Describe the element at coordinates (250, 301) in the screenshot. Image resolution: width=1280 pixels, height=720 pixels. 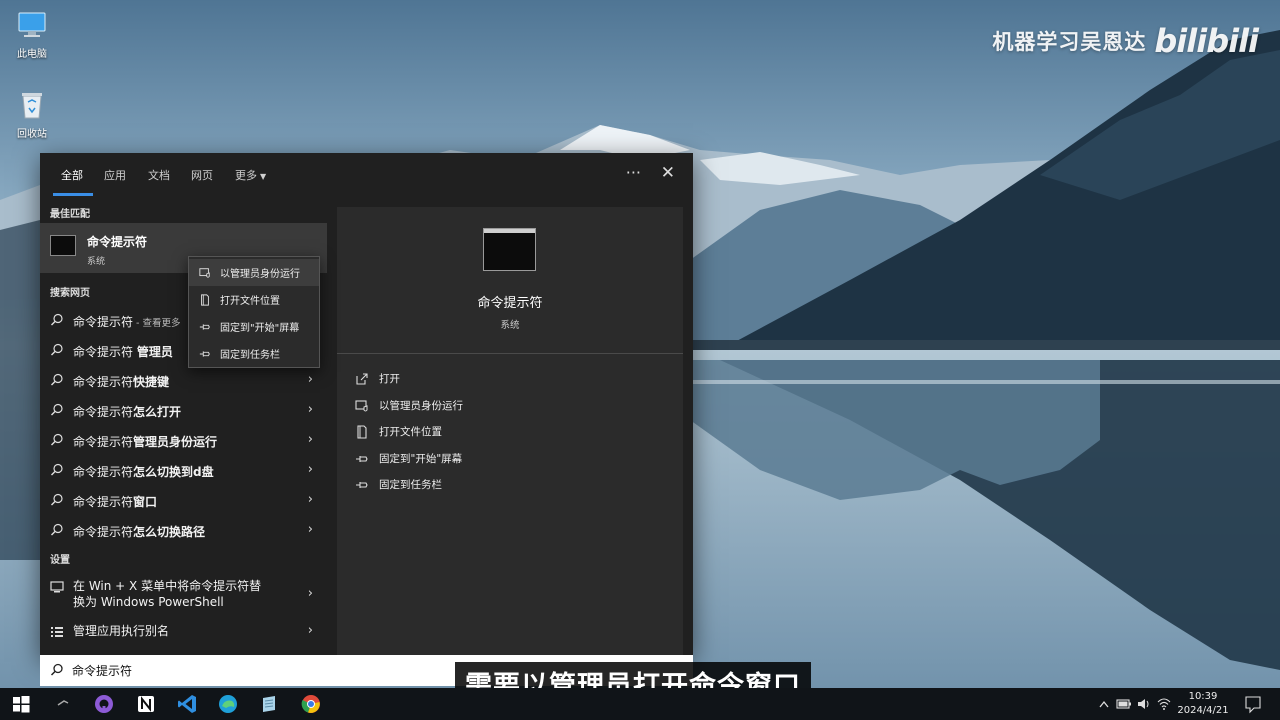
I see `context-item-label: 打开文件位置` at that location.